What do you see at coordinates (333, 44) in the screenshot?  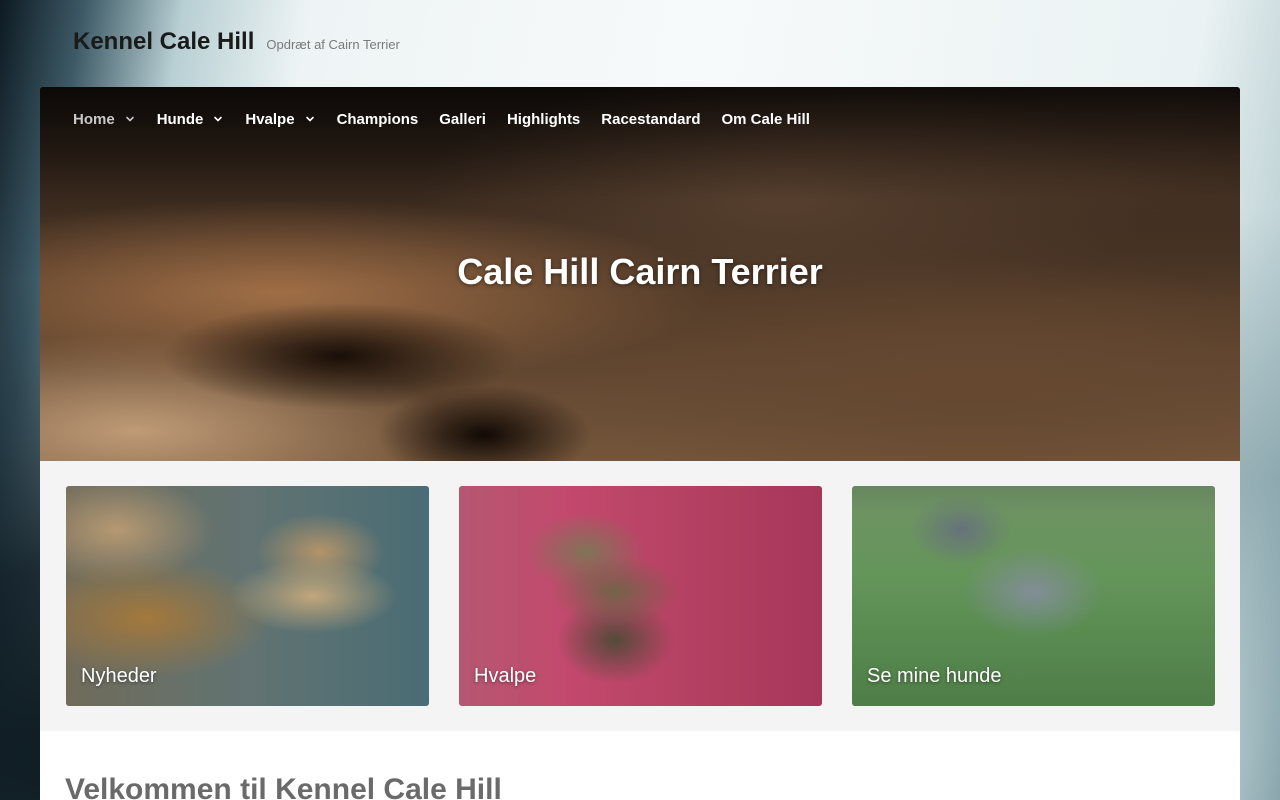 I see `site-tagline: Opdræt af Cairn Terrier` at bounding box center [333, 44].